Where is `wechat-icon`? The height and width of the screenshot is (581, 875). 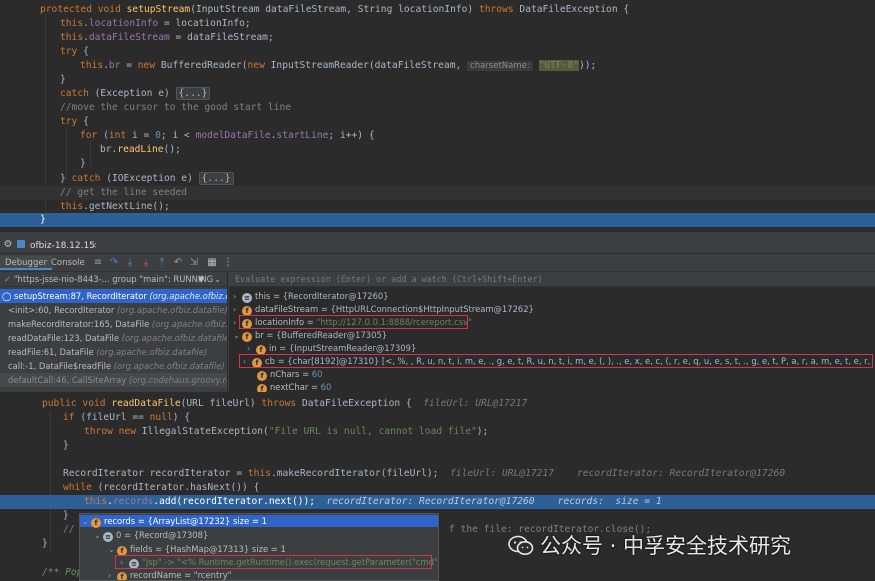 wechat-icon is located at coordinates (521, 546).